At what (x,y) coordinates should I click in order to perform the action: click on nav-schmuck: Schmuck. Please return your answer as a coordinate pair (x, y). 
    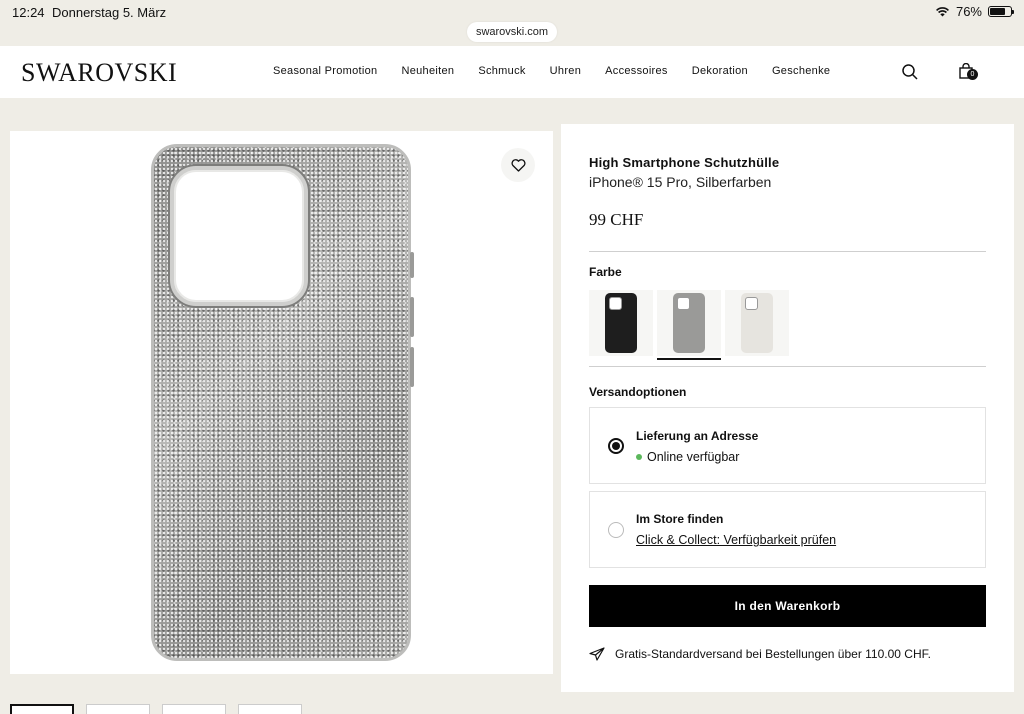
    Looking at the image, I should click on (501, 71).